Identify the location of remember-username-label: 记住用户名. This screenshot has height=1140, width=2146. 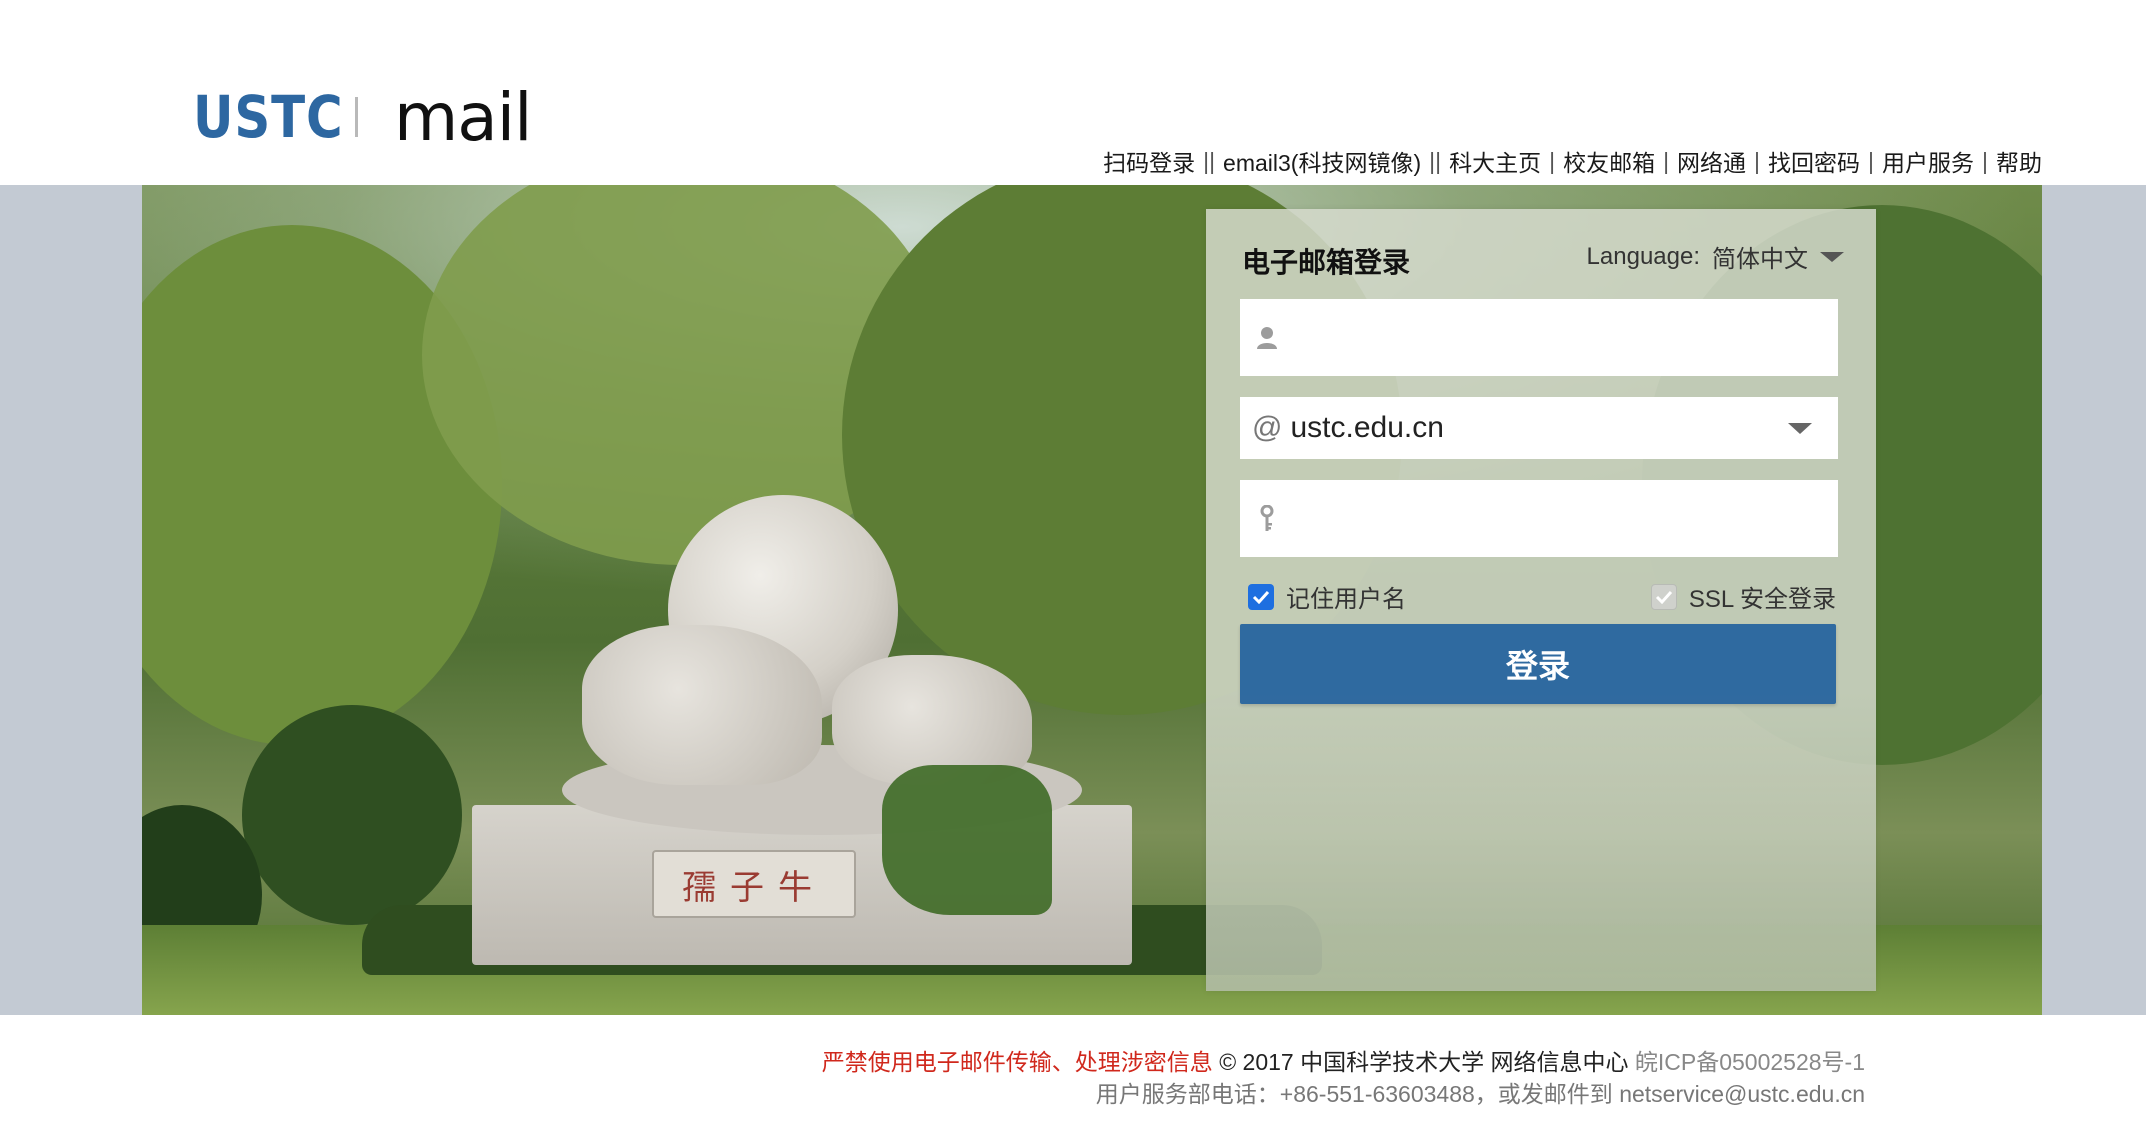
(1346, 599).